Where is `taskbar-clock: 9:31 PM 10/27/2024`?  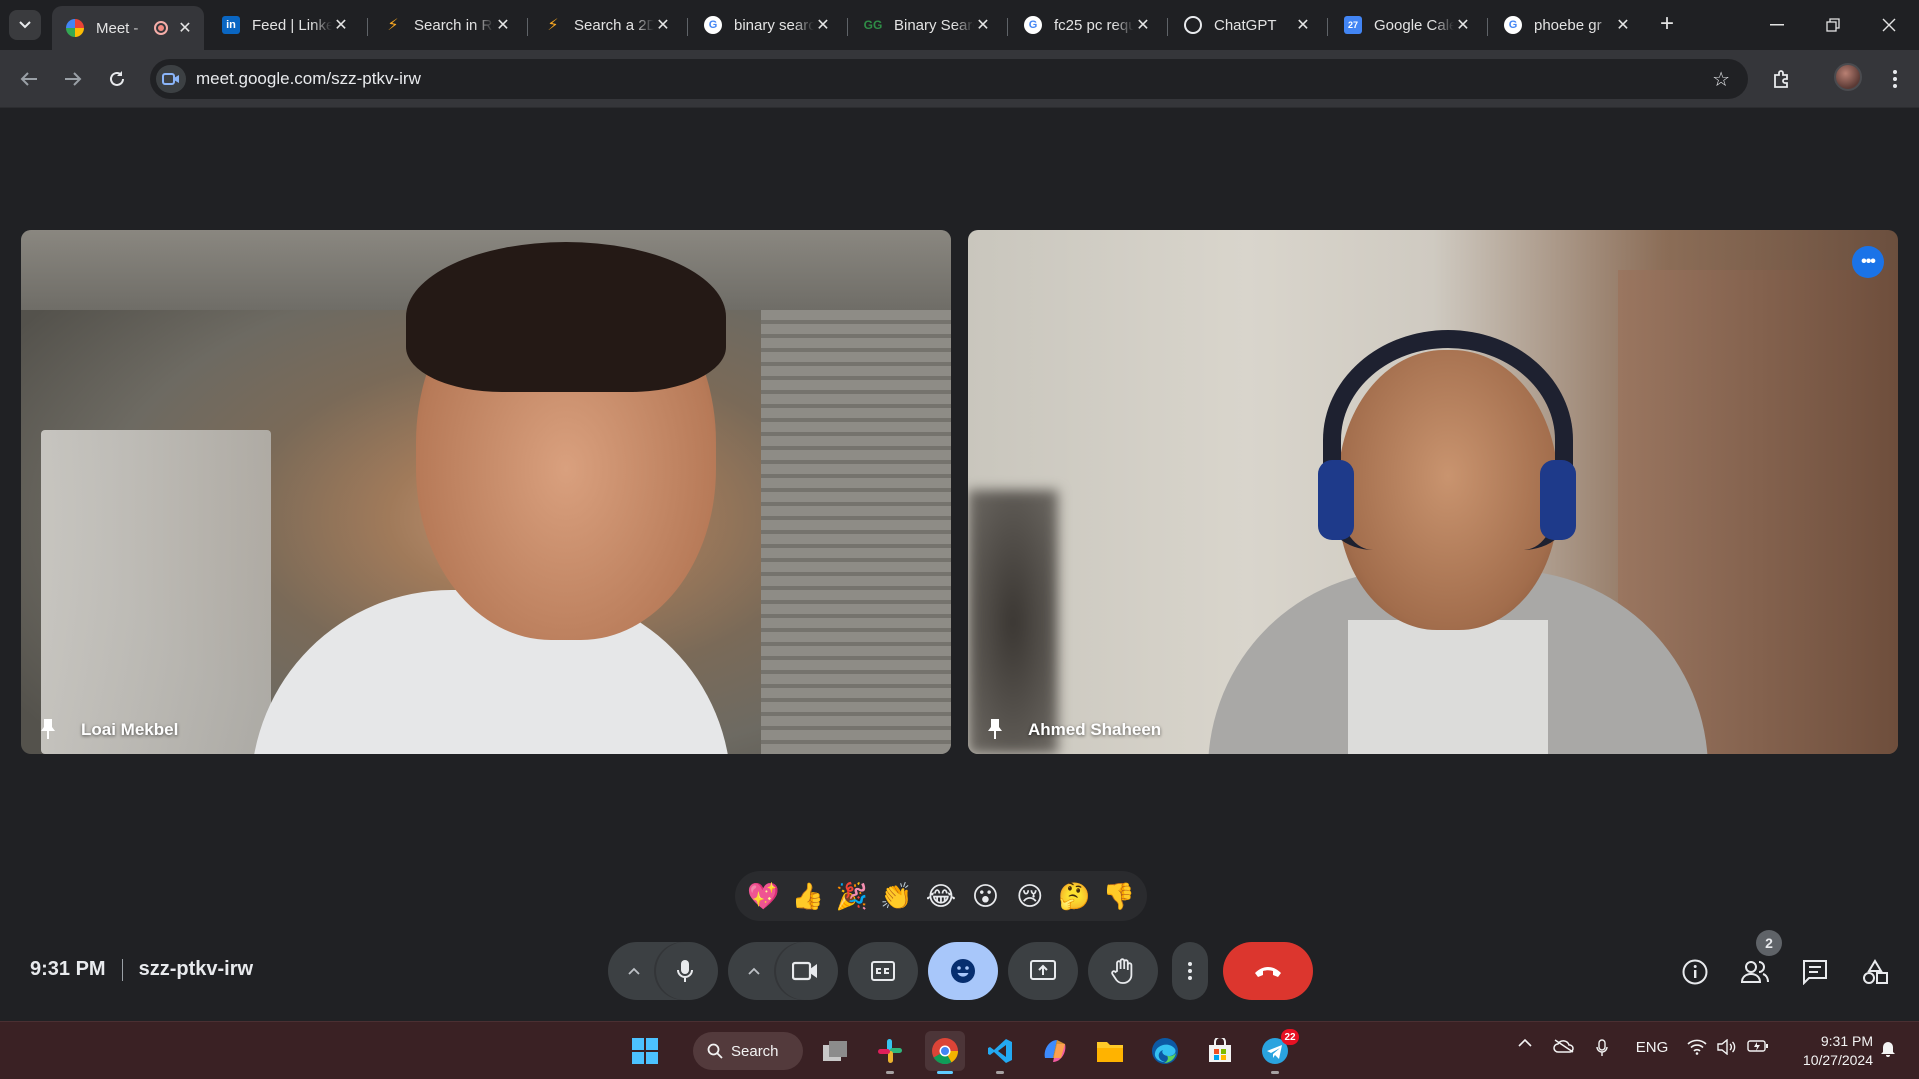 taskbar-clock: 9:31 PM 10/27/2024 is located at coordinates (1828, 1051).